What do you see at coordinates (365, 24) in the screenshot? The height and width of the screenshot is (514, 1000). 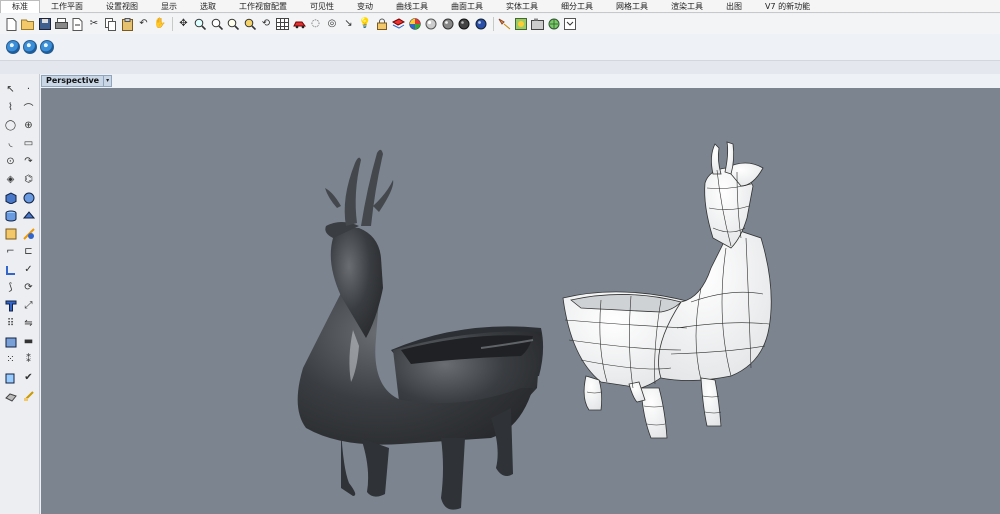 I see `light-bulb-icon: 💡` at bounding box center [365, 24].